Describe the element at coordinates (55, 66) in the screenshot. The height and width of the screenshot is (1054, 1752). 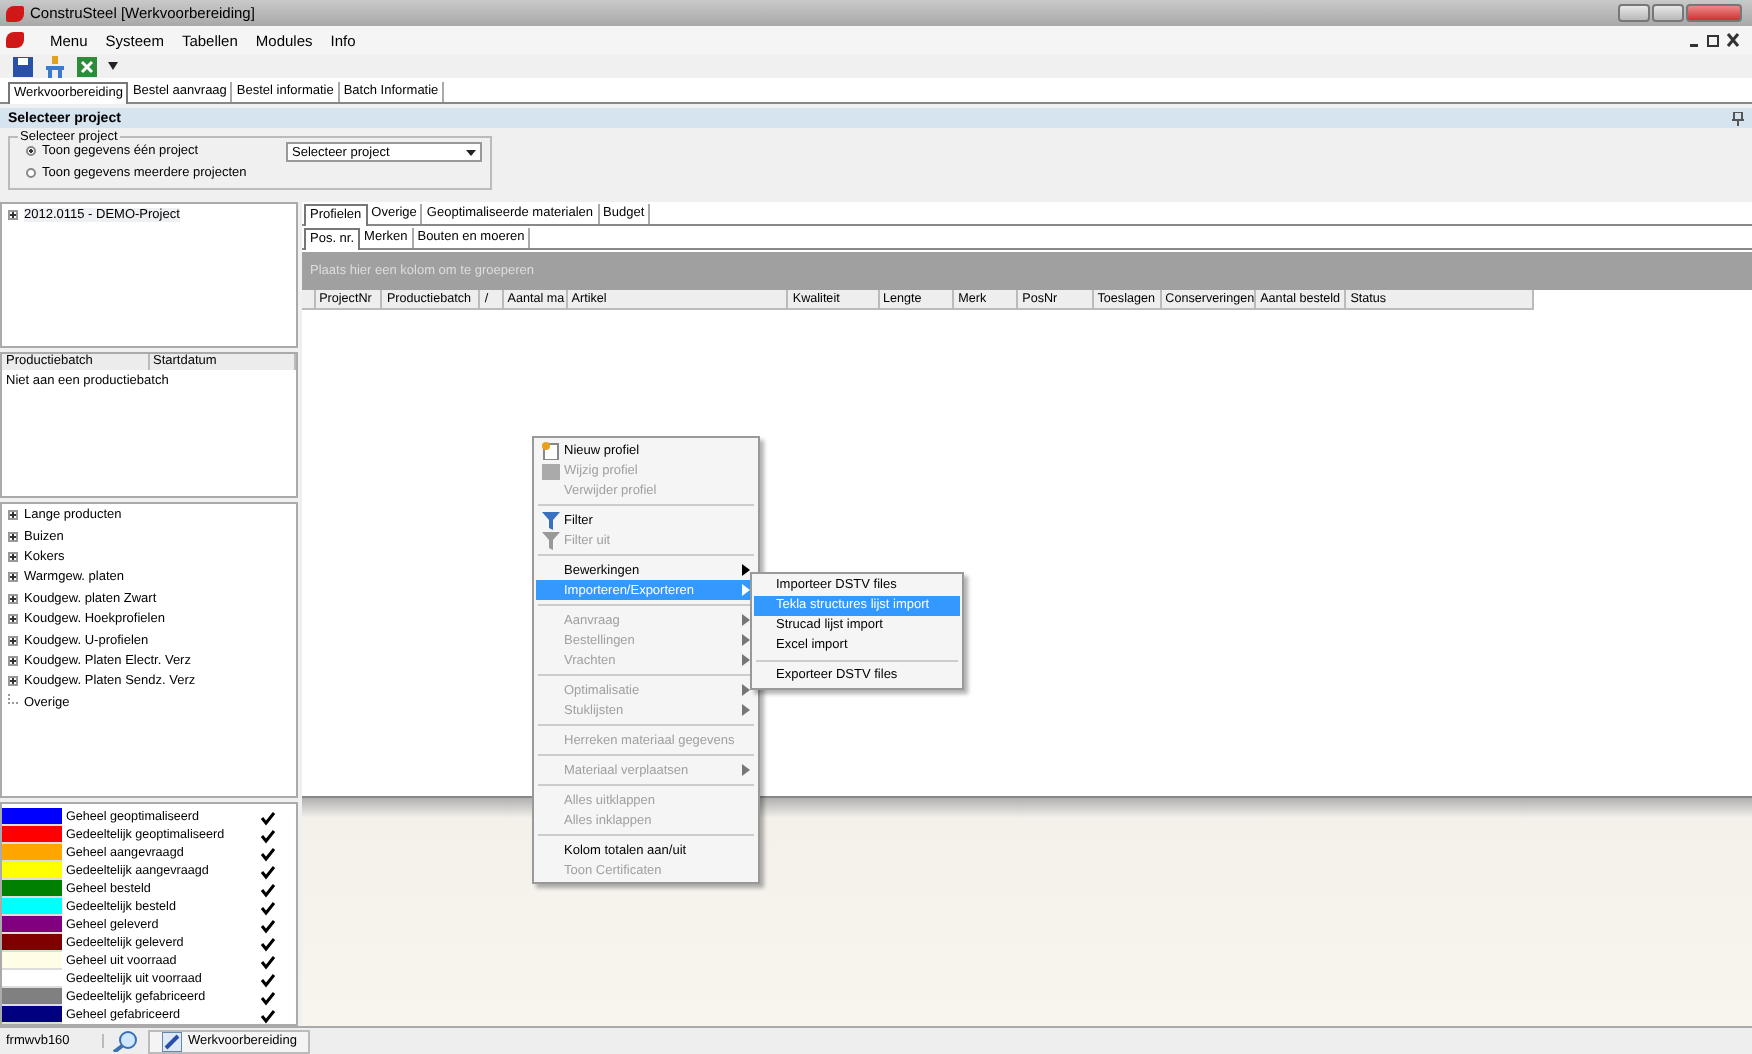
I see `structure-icon` at that location.